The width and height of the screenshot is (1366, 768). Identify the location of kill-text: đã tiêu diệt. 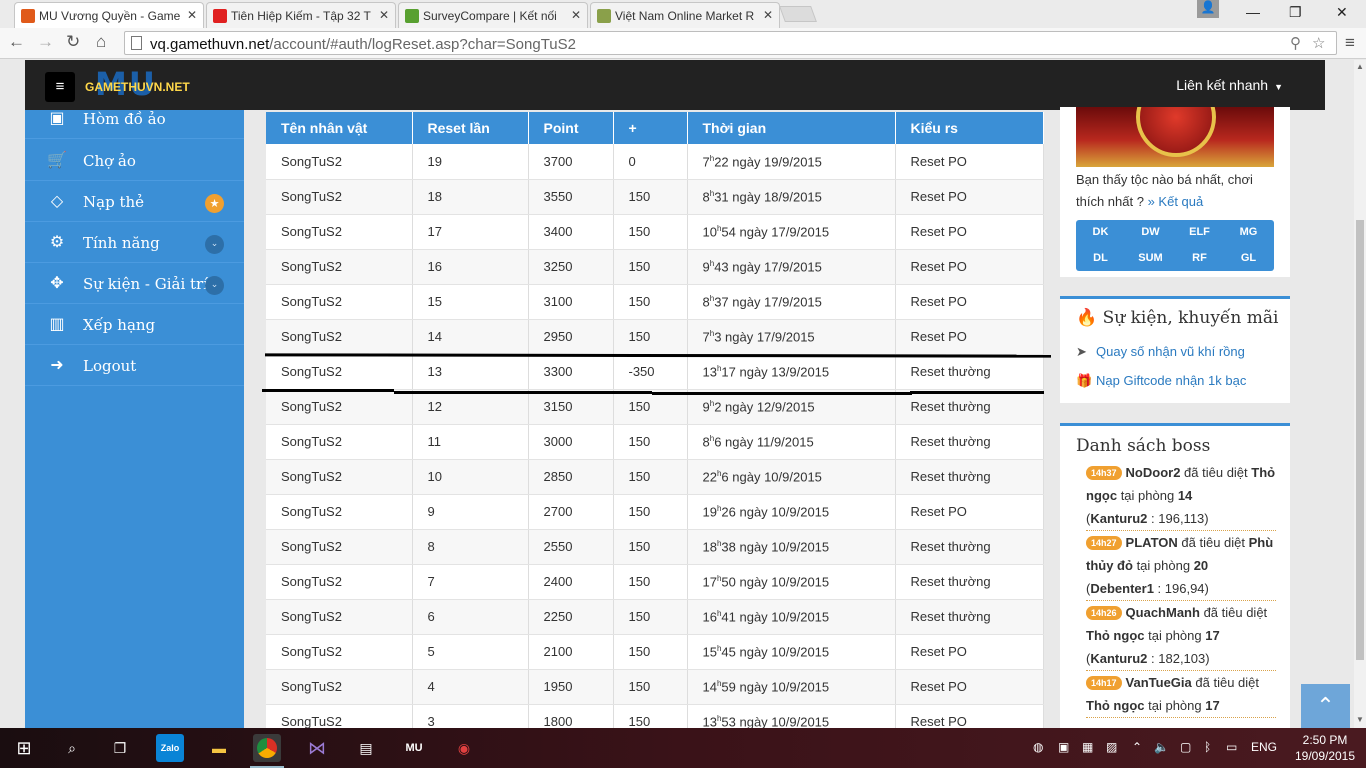
(1227, 682).